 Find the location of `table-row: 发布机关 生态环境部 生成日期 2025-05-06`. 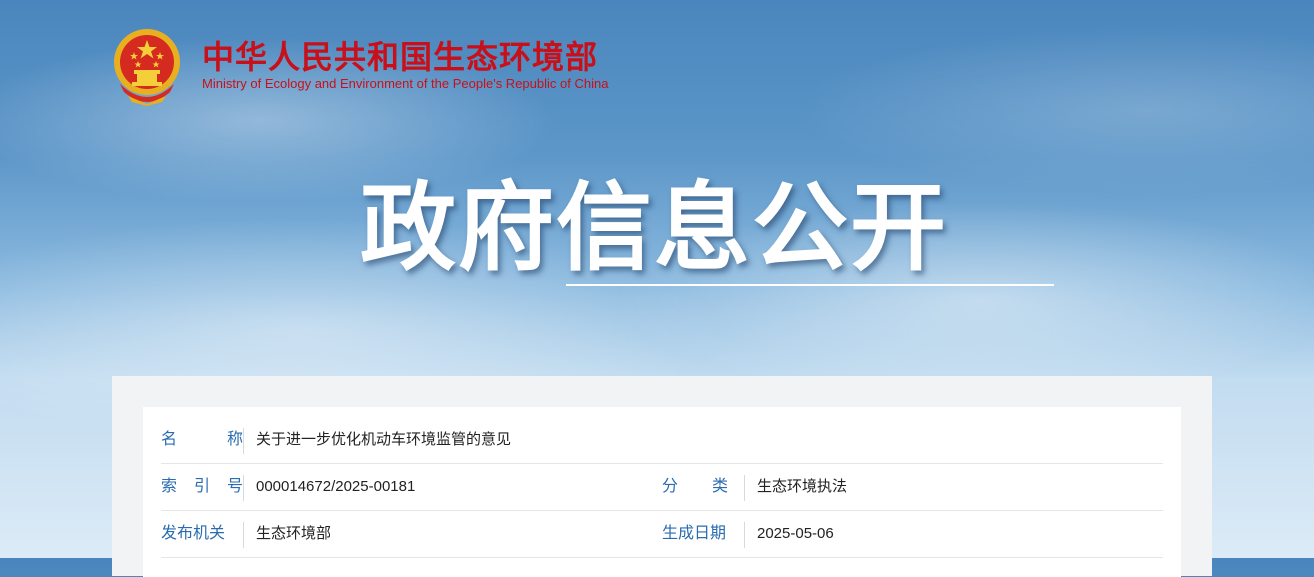

table-row: 发布机关 生态环境部 生成日期 2025-05-06 is located at coordinates (662, 534).